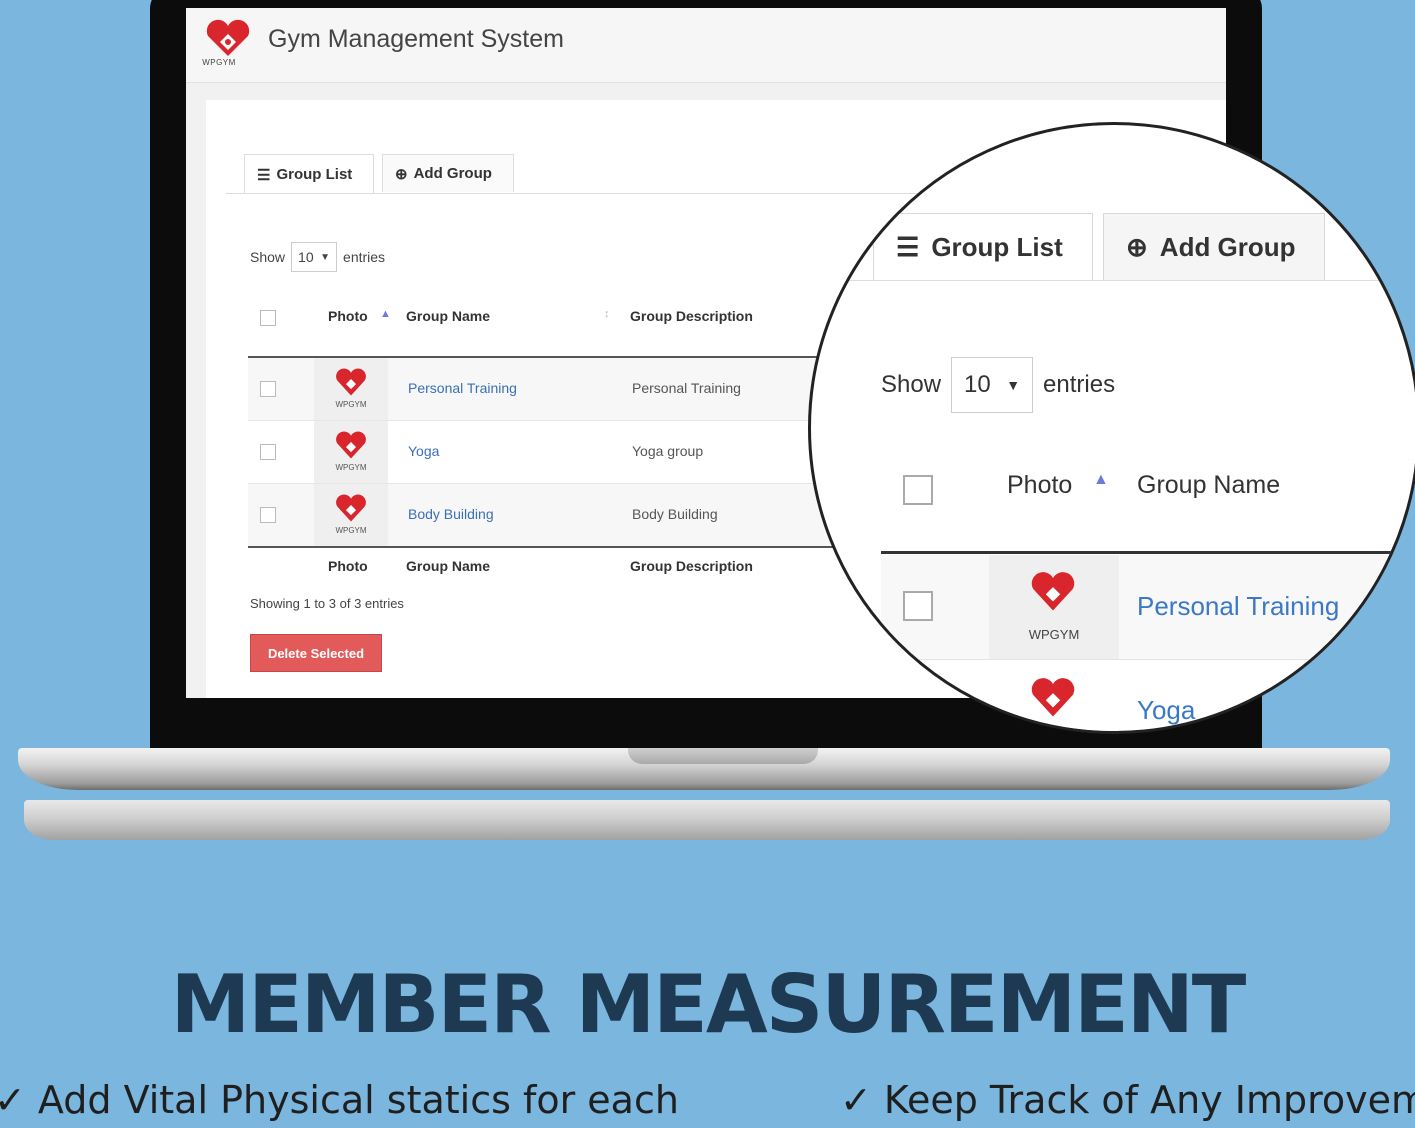  Describe the element at coordinates (348, 566) in the screenshot. I see `footer-photo: Photo` at that location.